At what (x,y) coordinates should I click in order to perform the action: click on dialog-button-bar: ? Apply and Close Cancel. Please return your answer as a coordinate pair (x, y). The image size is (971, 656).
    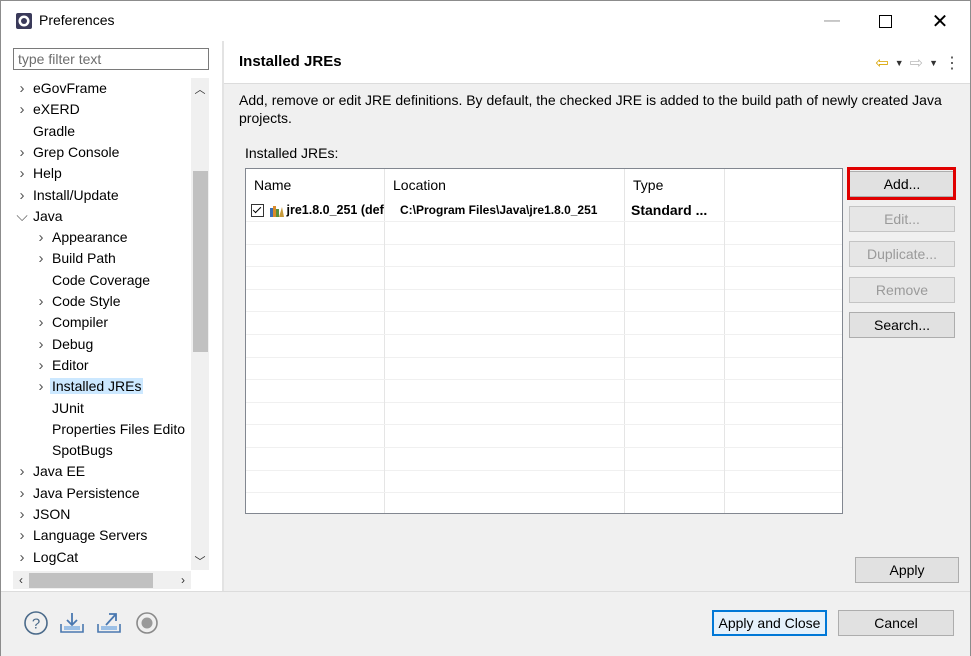
    Looking at the image, I should click on (485, 623).